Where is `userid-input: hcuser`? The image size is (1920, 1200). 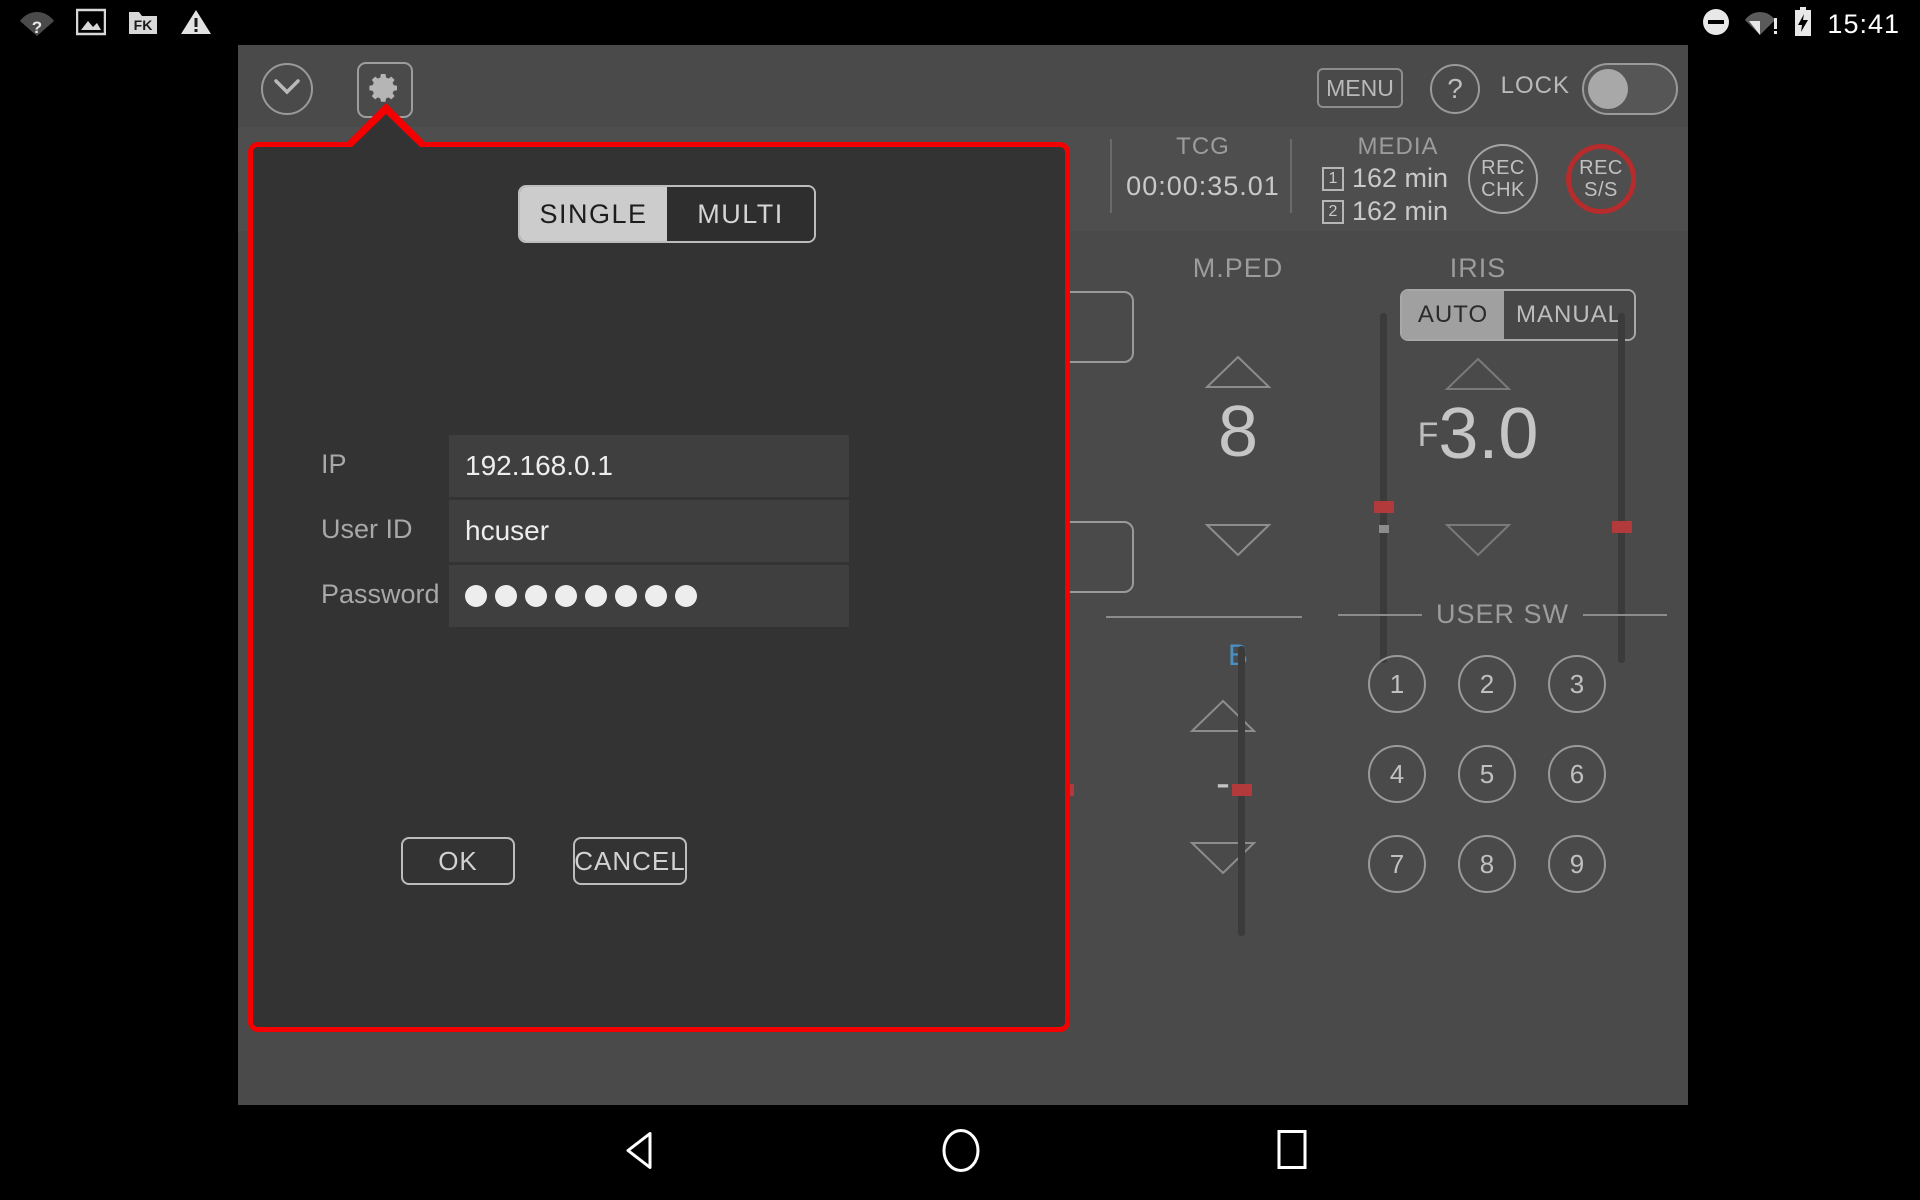 userid-input: hcuser is located at coordinates (649, 531).